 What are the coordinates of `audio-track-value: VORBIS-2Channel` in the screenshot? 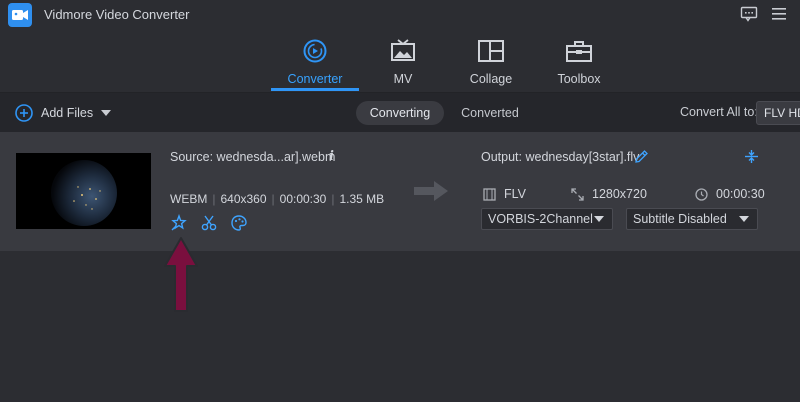 It's located at (540, 219).